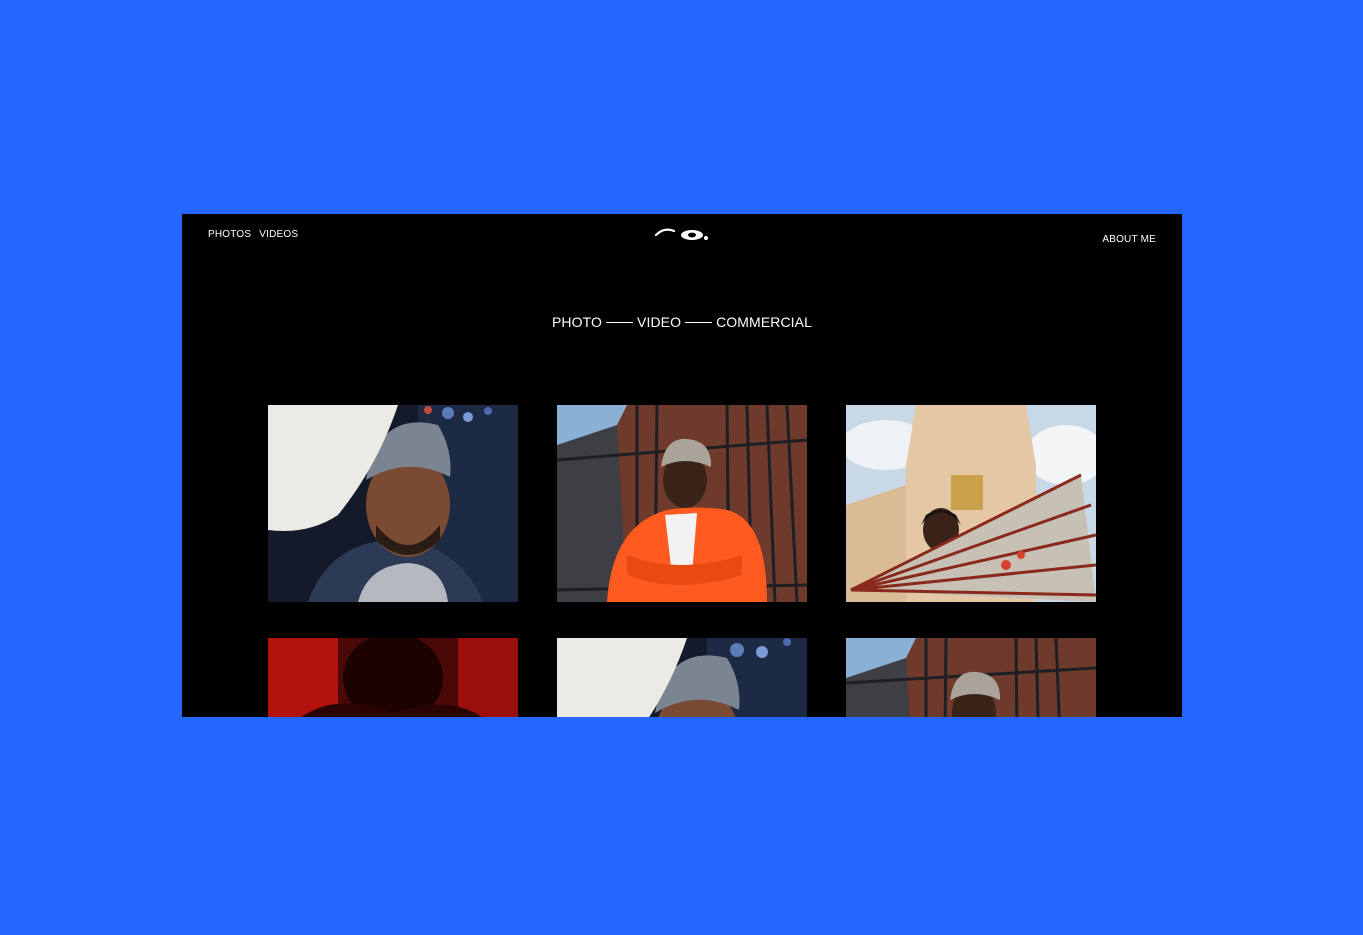  I want to click on eye-logo-icon, so click(682, 234).